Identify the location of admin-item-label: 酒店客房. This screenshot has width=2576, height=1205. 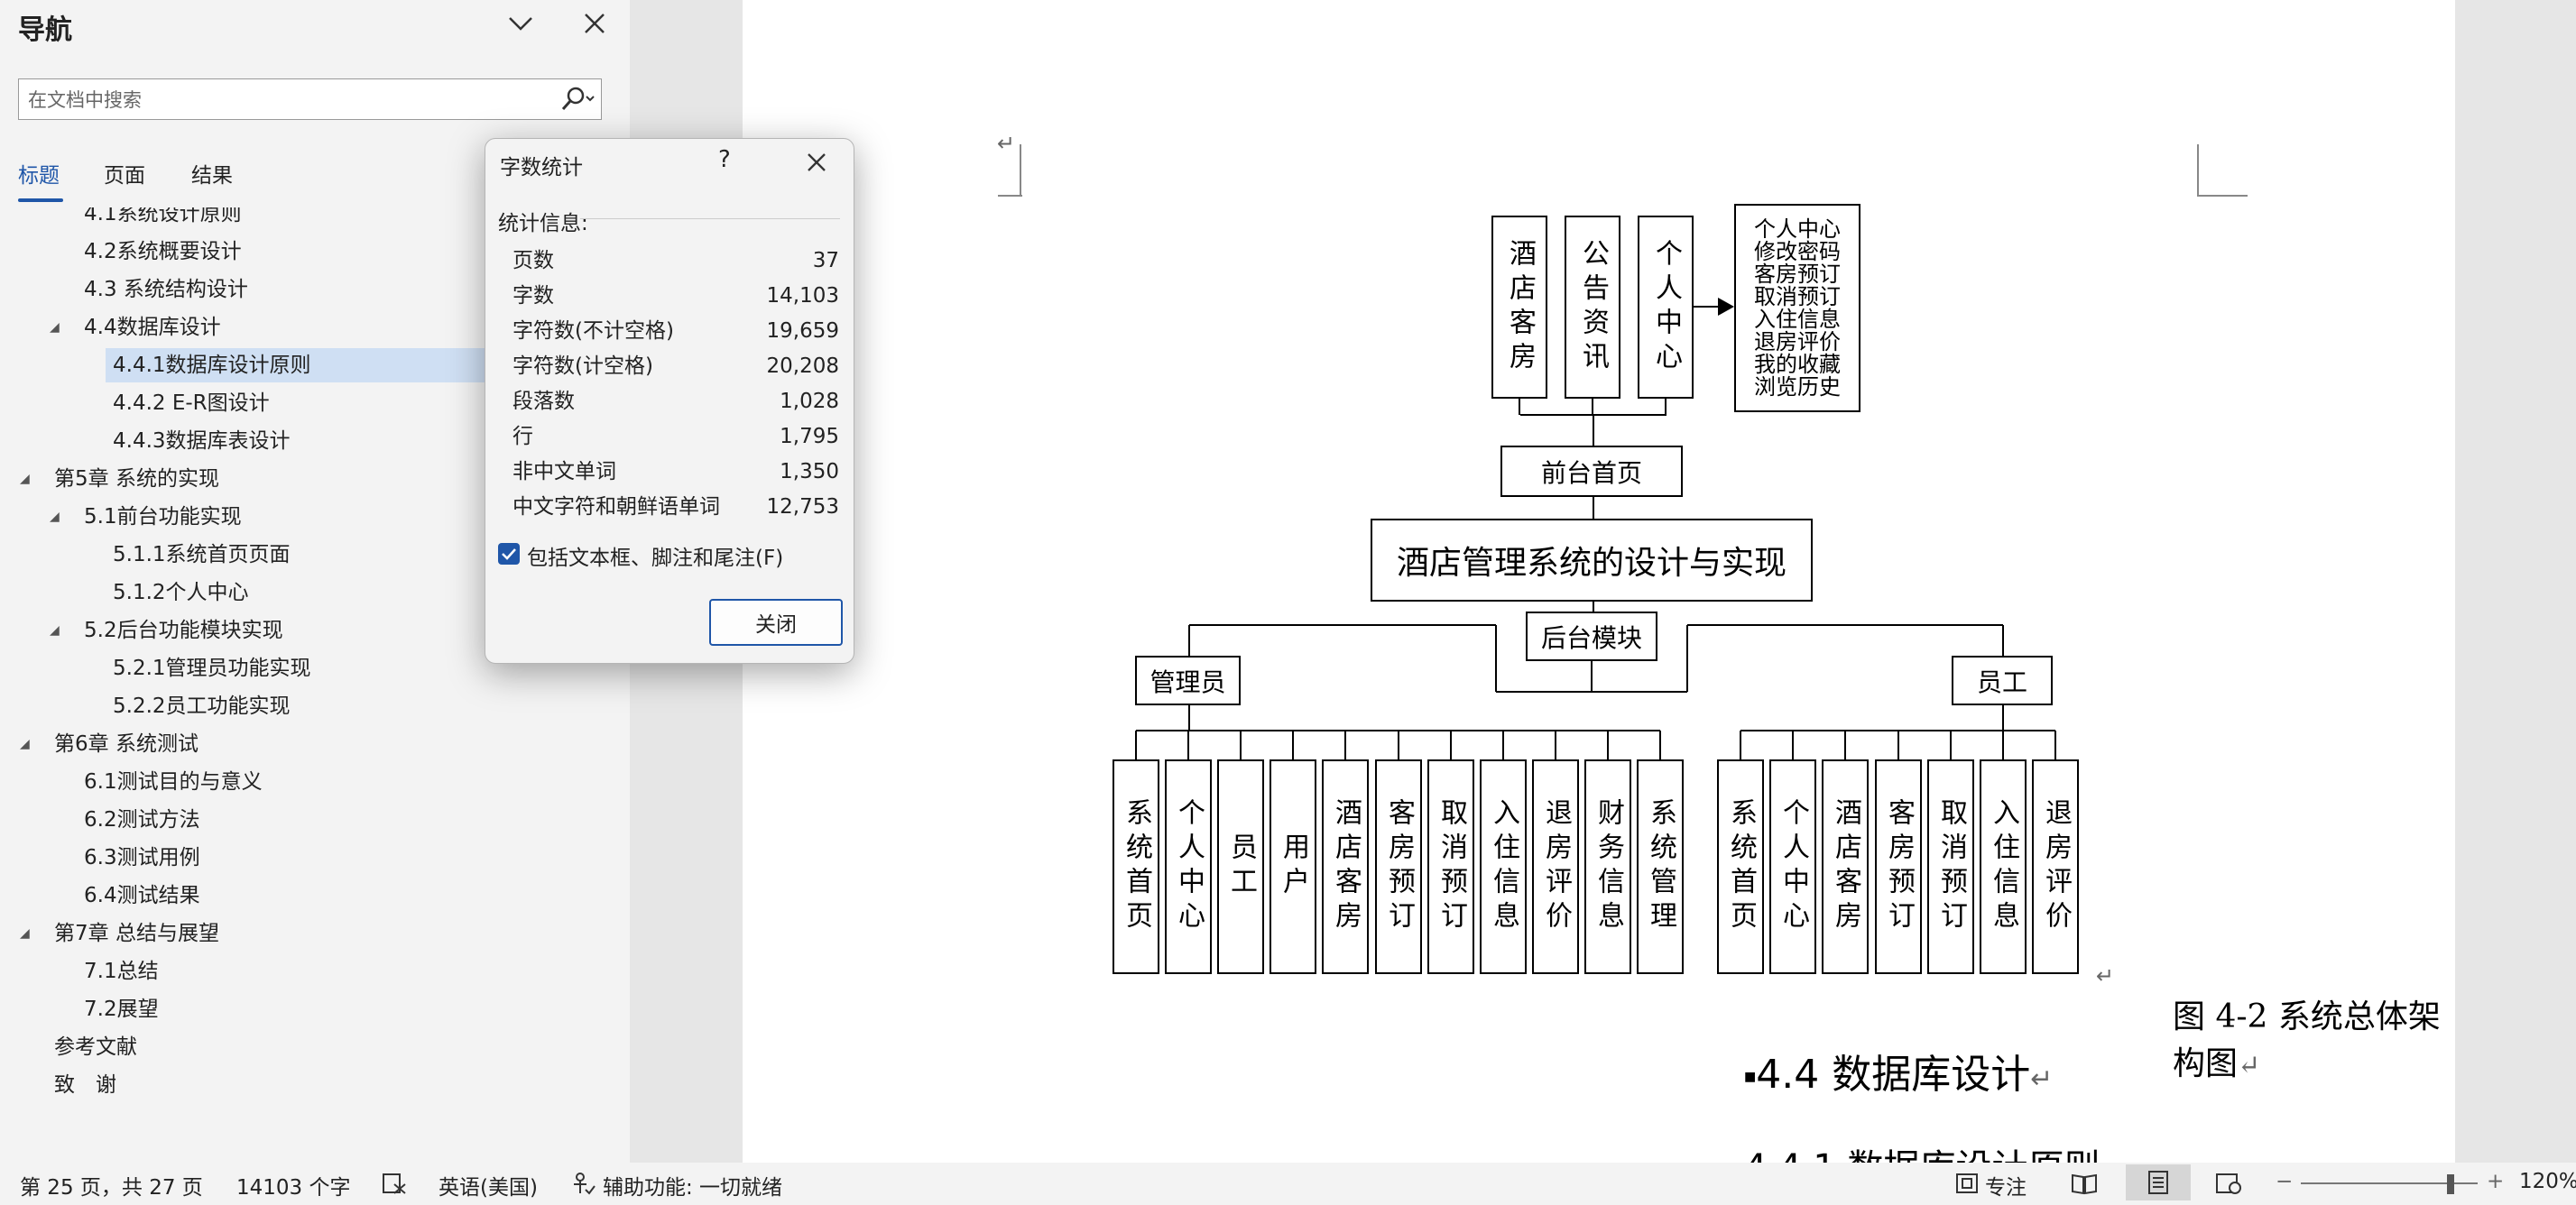
(1346, 867).